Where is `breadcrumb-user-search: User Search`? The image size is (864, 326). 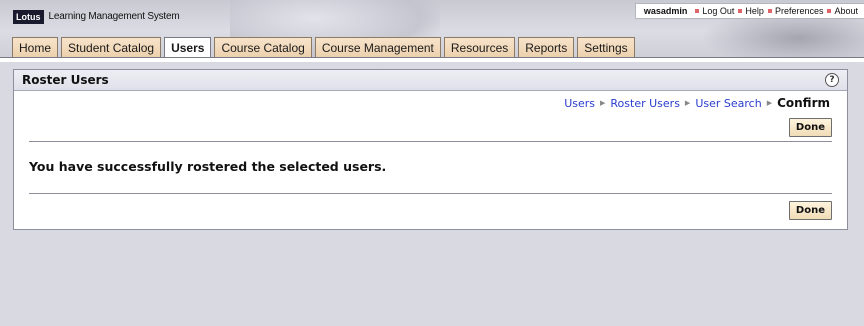
breadcrumb-user-search: User Search is located at coordinates (728, 103).